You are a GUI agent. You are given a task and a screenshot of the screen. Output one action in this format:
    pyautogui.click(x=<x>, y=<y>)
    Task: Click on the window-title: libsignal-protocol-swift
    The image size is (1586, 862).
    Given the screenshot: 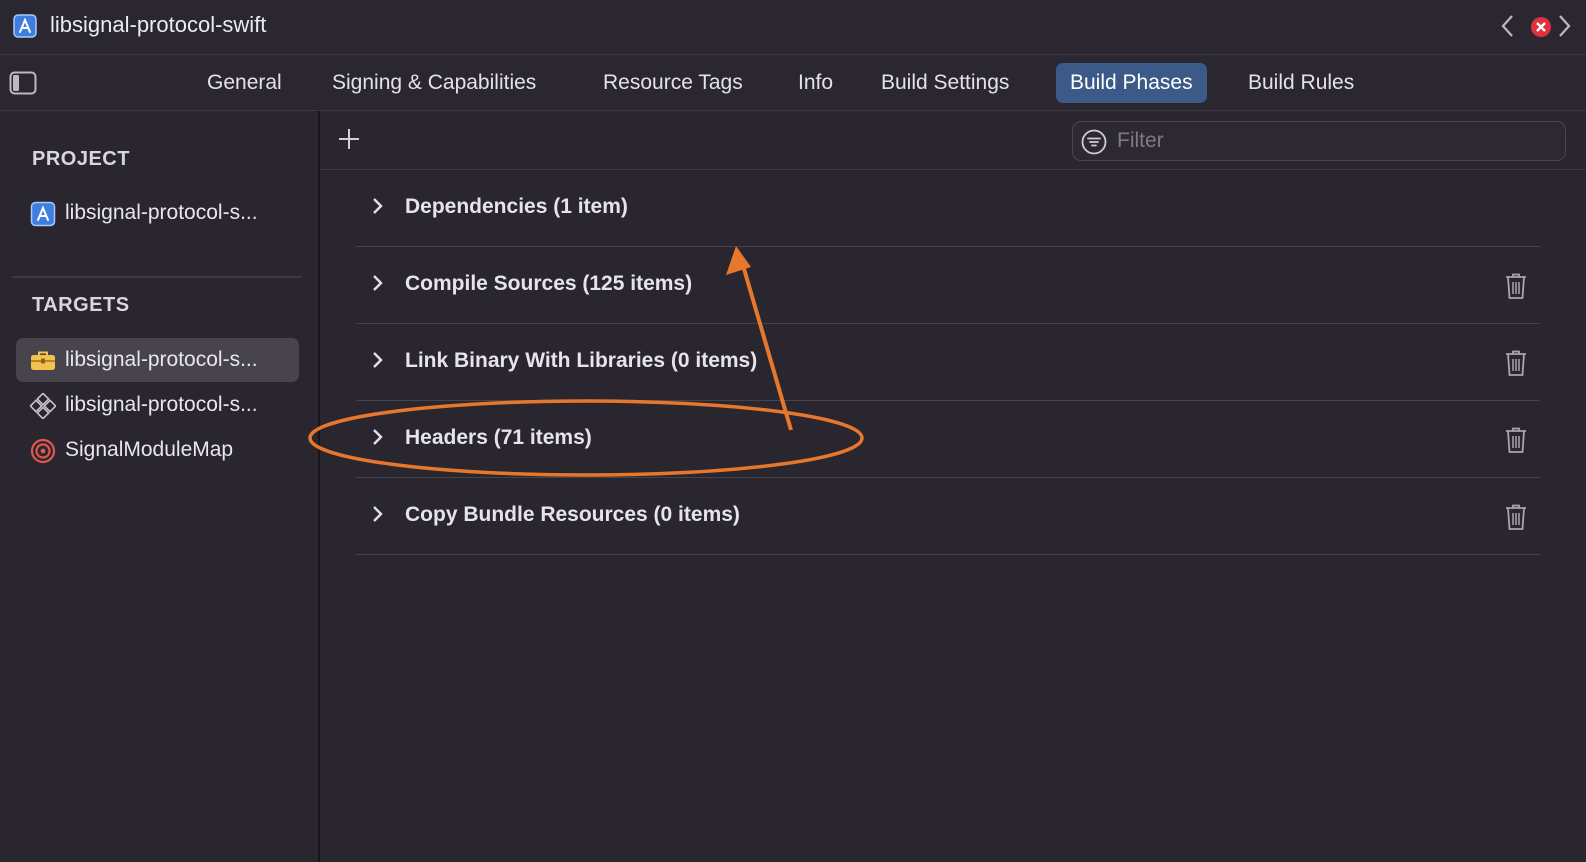 What is the action you would take?
    pyautogui.click(x=158, y=24)
    